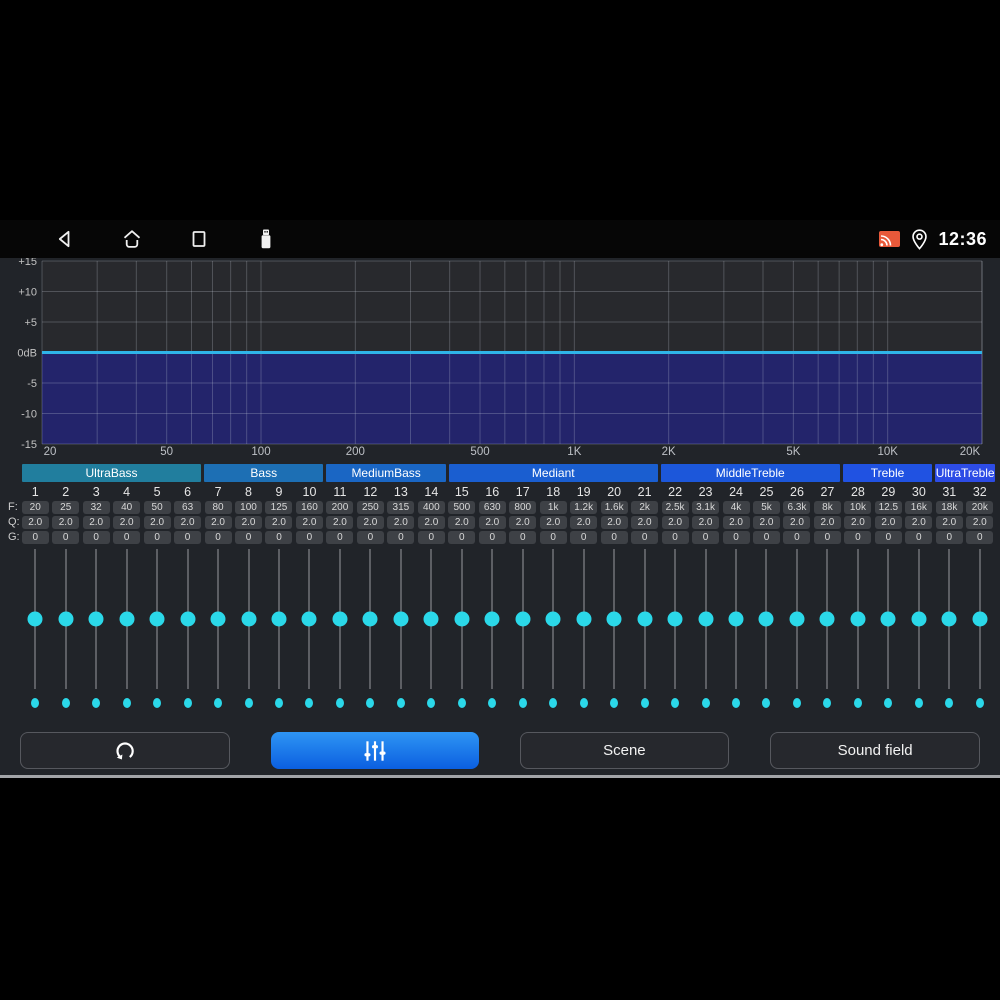 The height and width of the screenshot is (1000, 1000). Describe the element at coordinates (624, 750) in the screenshot. I see `scene-button: Scene` at that location.